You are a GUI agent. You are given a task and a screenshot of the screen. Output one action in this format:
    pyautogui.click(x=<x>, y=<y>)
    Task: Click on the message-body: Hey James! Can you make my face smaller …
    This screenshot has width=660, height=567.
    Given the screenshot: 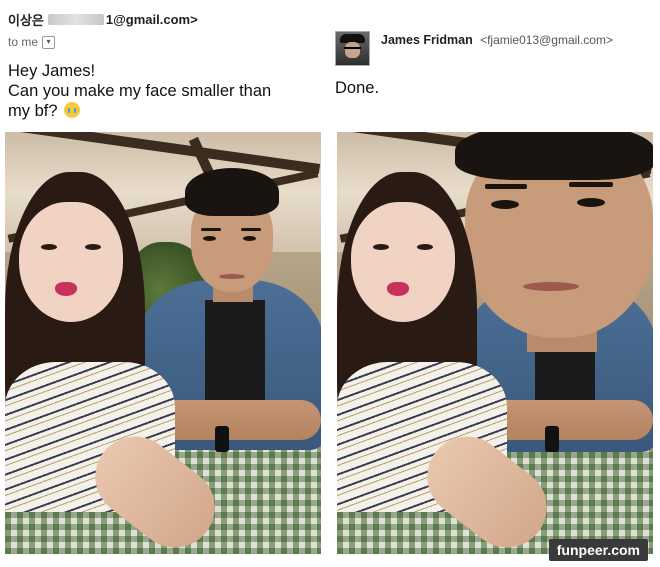 What is the action you would take?
    pyautogui.click(x=139, y=91)
    